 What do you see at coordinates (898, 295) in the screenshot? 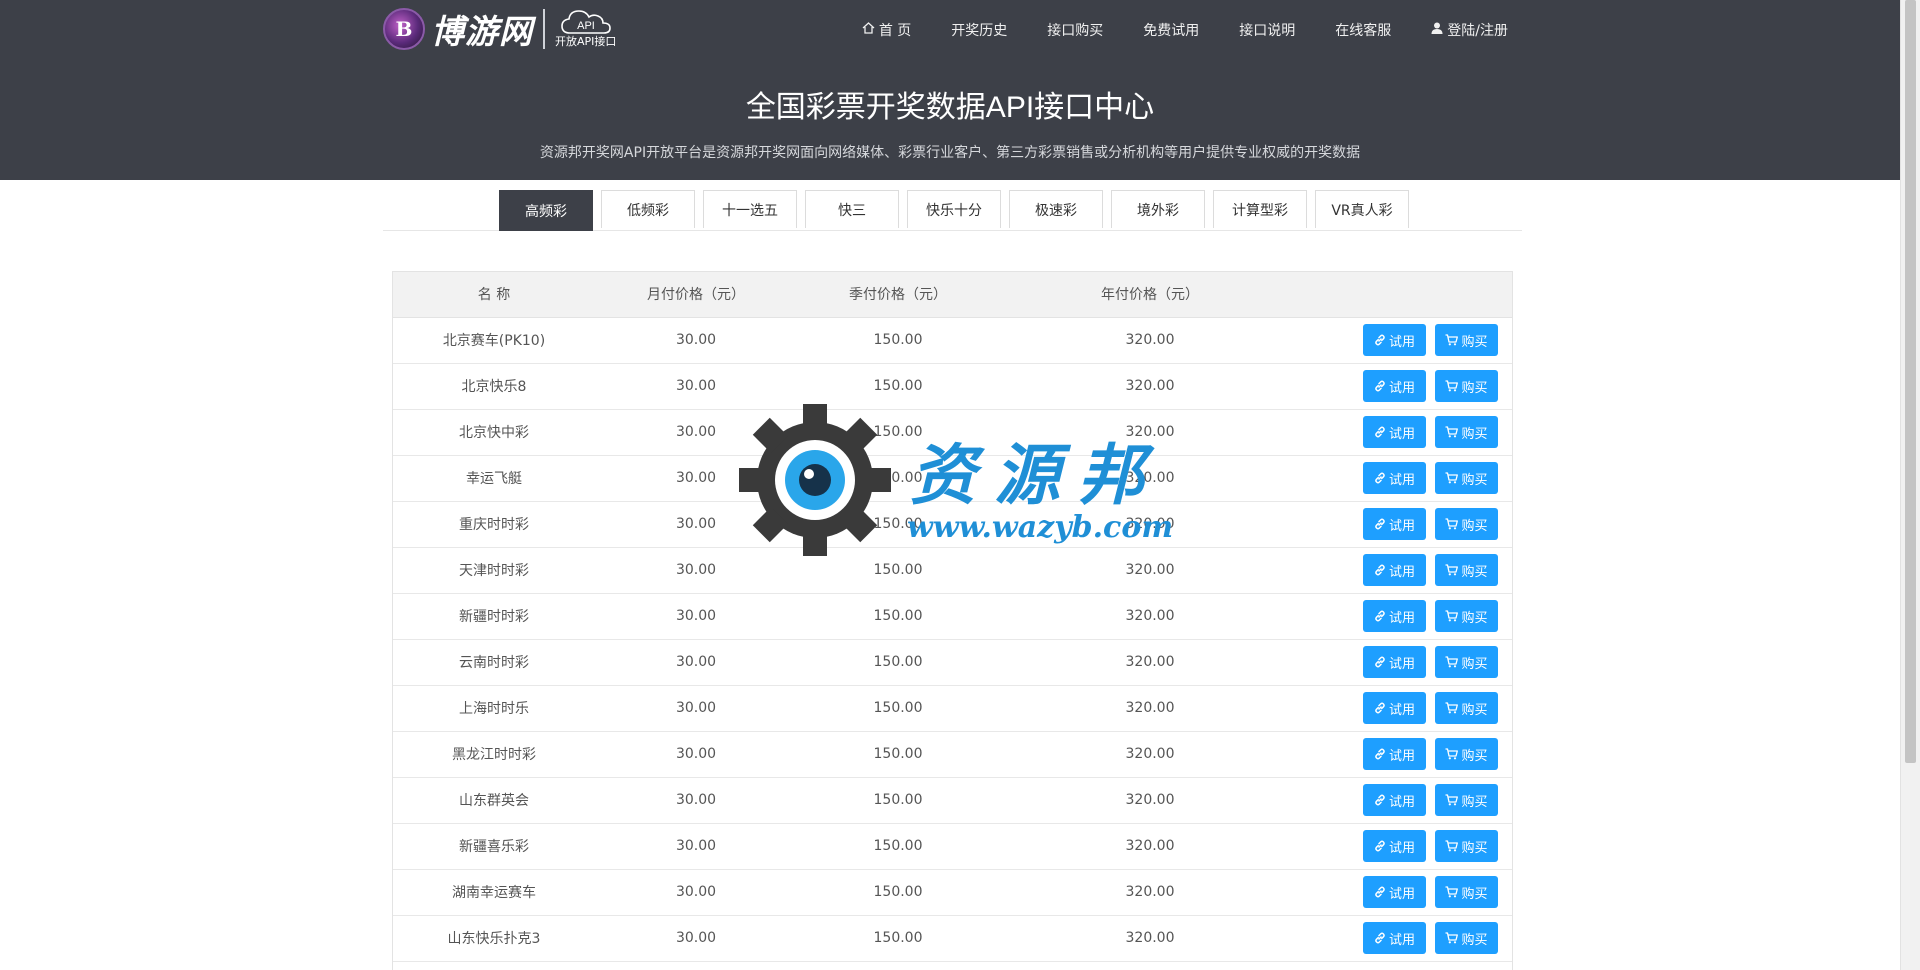
I see `header-quarterly: 季付价格（元）` at bounding box center [898, 295].